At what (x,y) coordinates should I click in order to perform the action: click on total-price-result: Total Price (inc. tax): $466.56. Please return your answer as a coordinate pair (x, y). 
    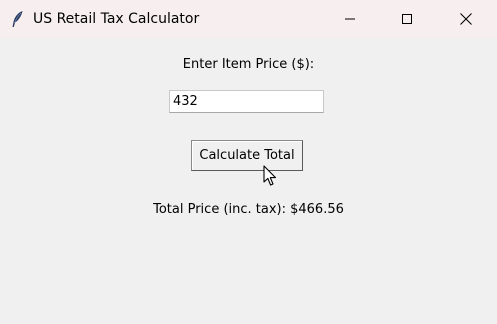
    Looking at the image, I should click on (248, 209).